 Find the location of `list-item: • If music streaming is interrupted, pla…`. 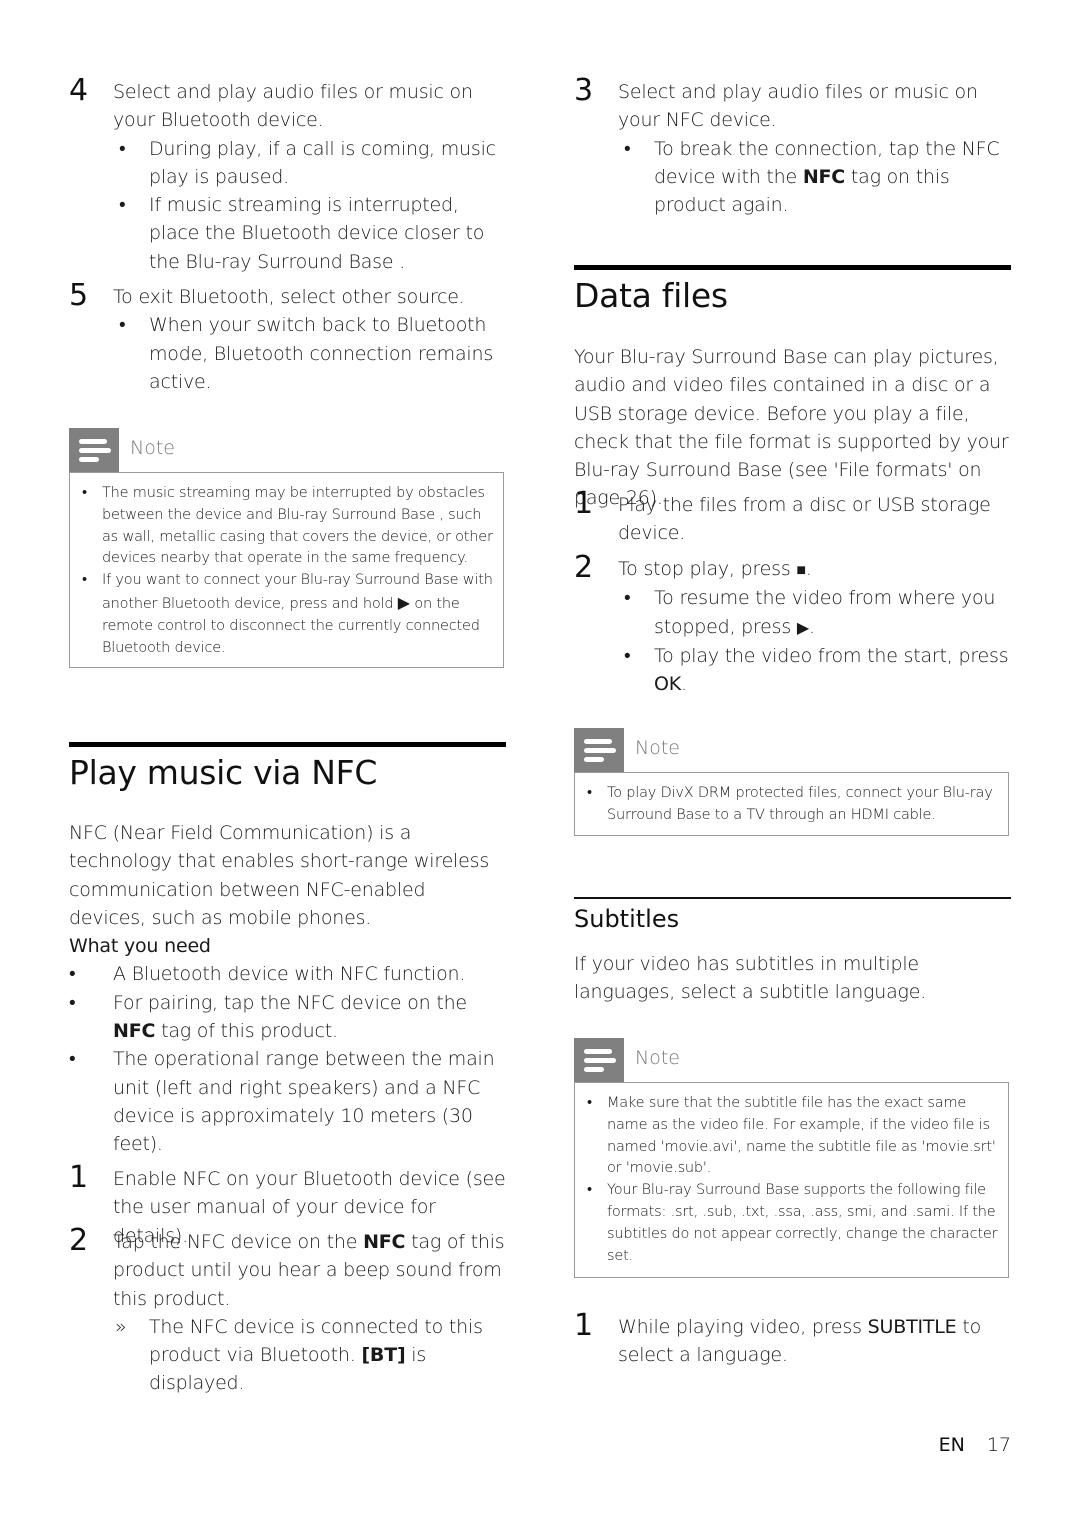

list-item: • If music streaming is interrupted, pla… is located at coordinates (310, 233).